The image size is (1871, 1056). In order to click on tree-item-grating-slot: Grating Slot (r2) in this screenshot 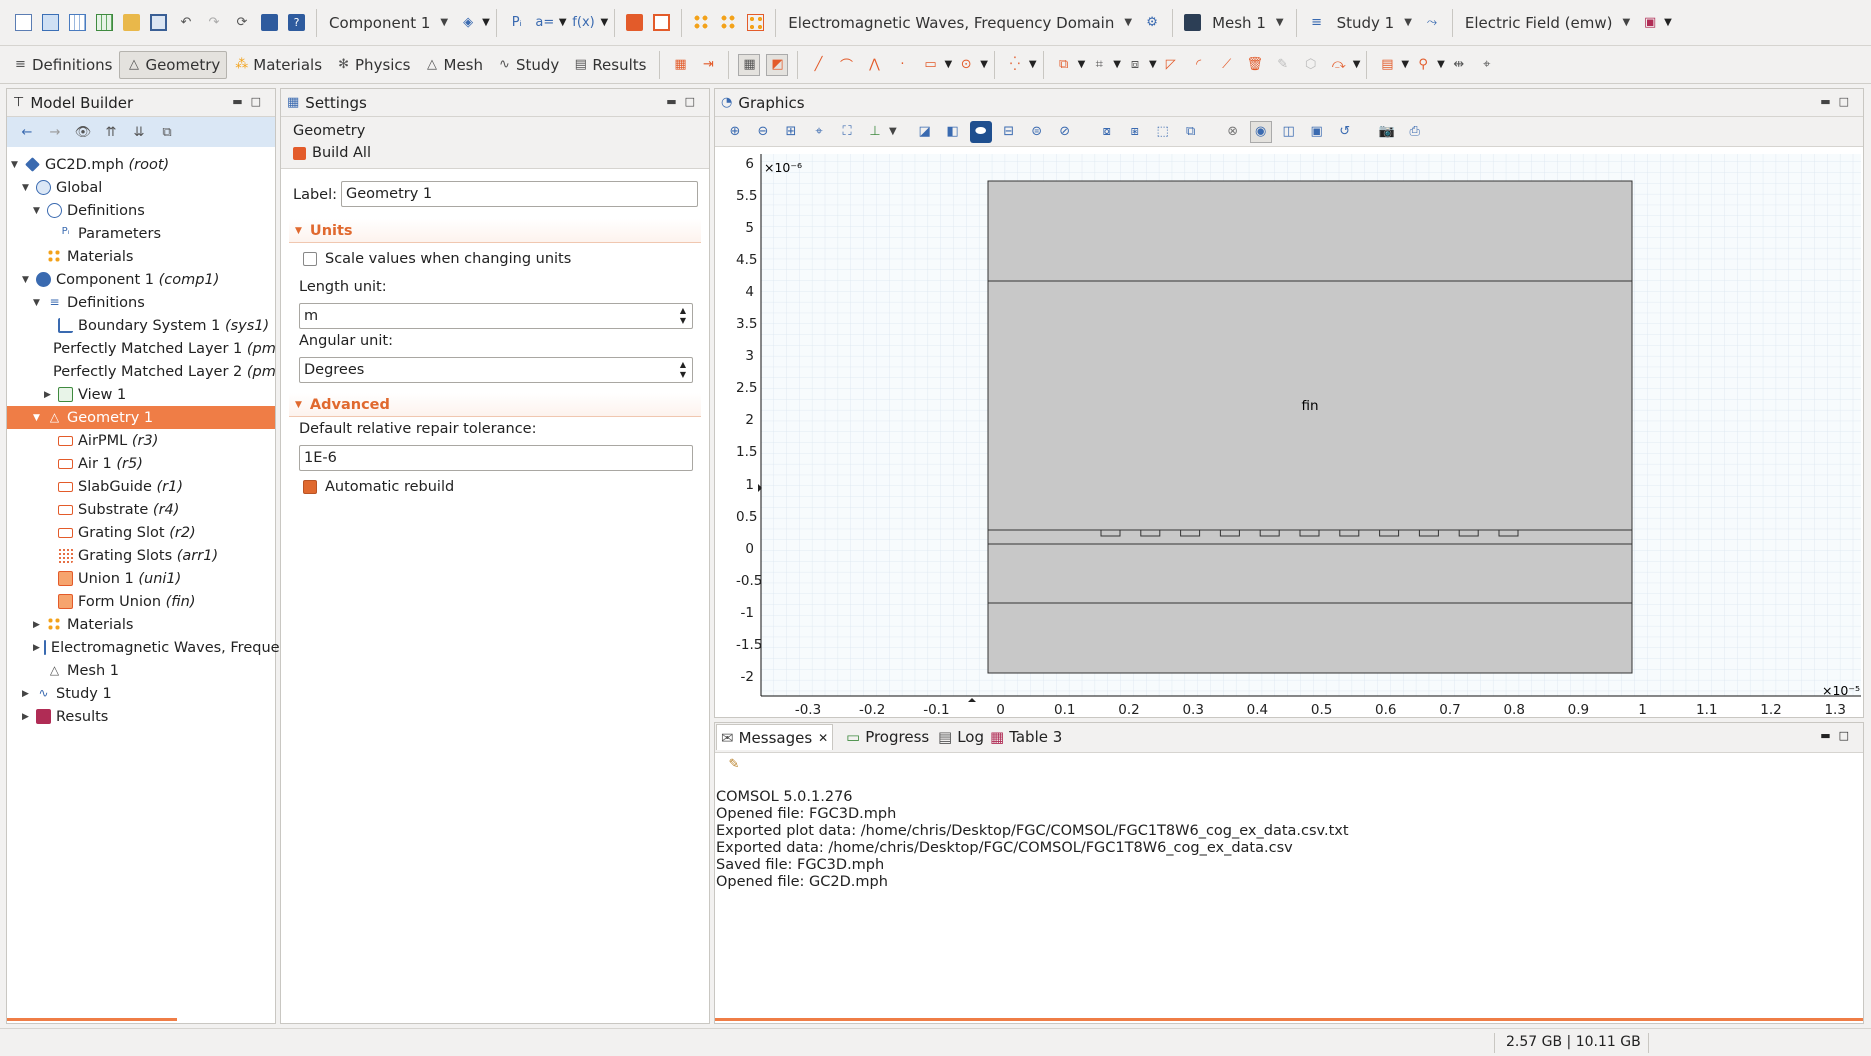, I will do `click(141, 532)`.